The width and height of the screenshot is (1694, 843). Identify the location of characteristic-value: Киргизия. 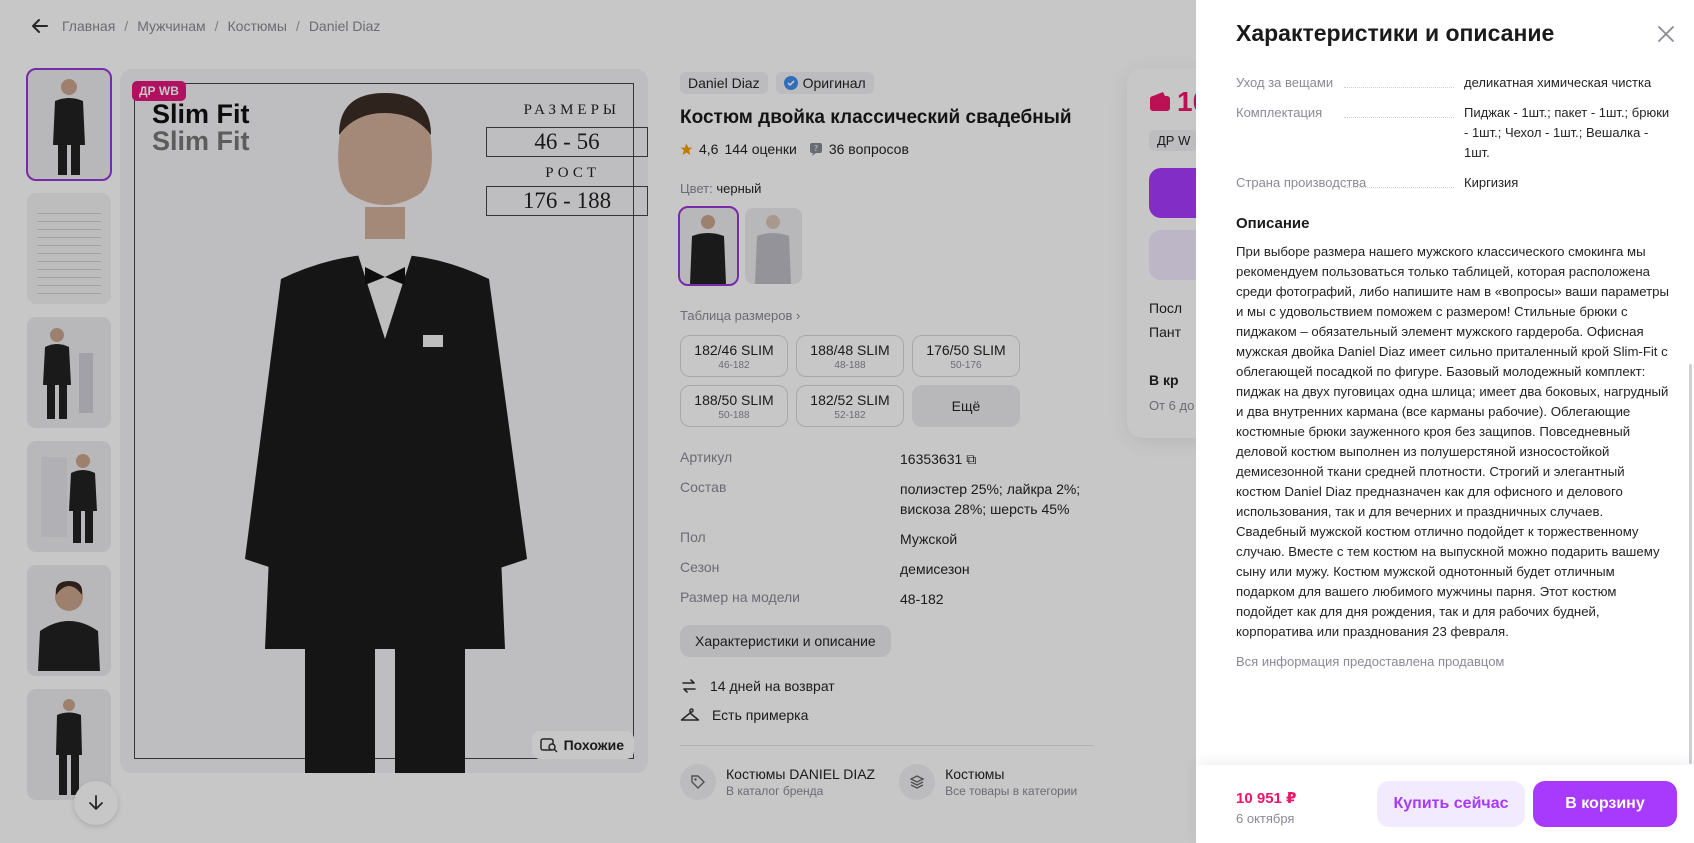
(1491, 182).